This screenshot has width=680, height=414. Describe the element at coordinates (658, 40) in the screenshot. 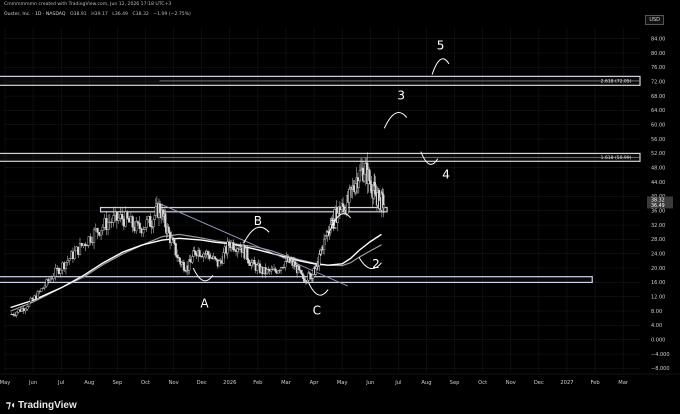

I see `price-tick-label: 84.00` at that location.